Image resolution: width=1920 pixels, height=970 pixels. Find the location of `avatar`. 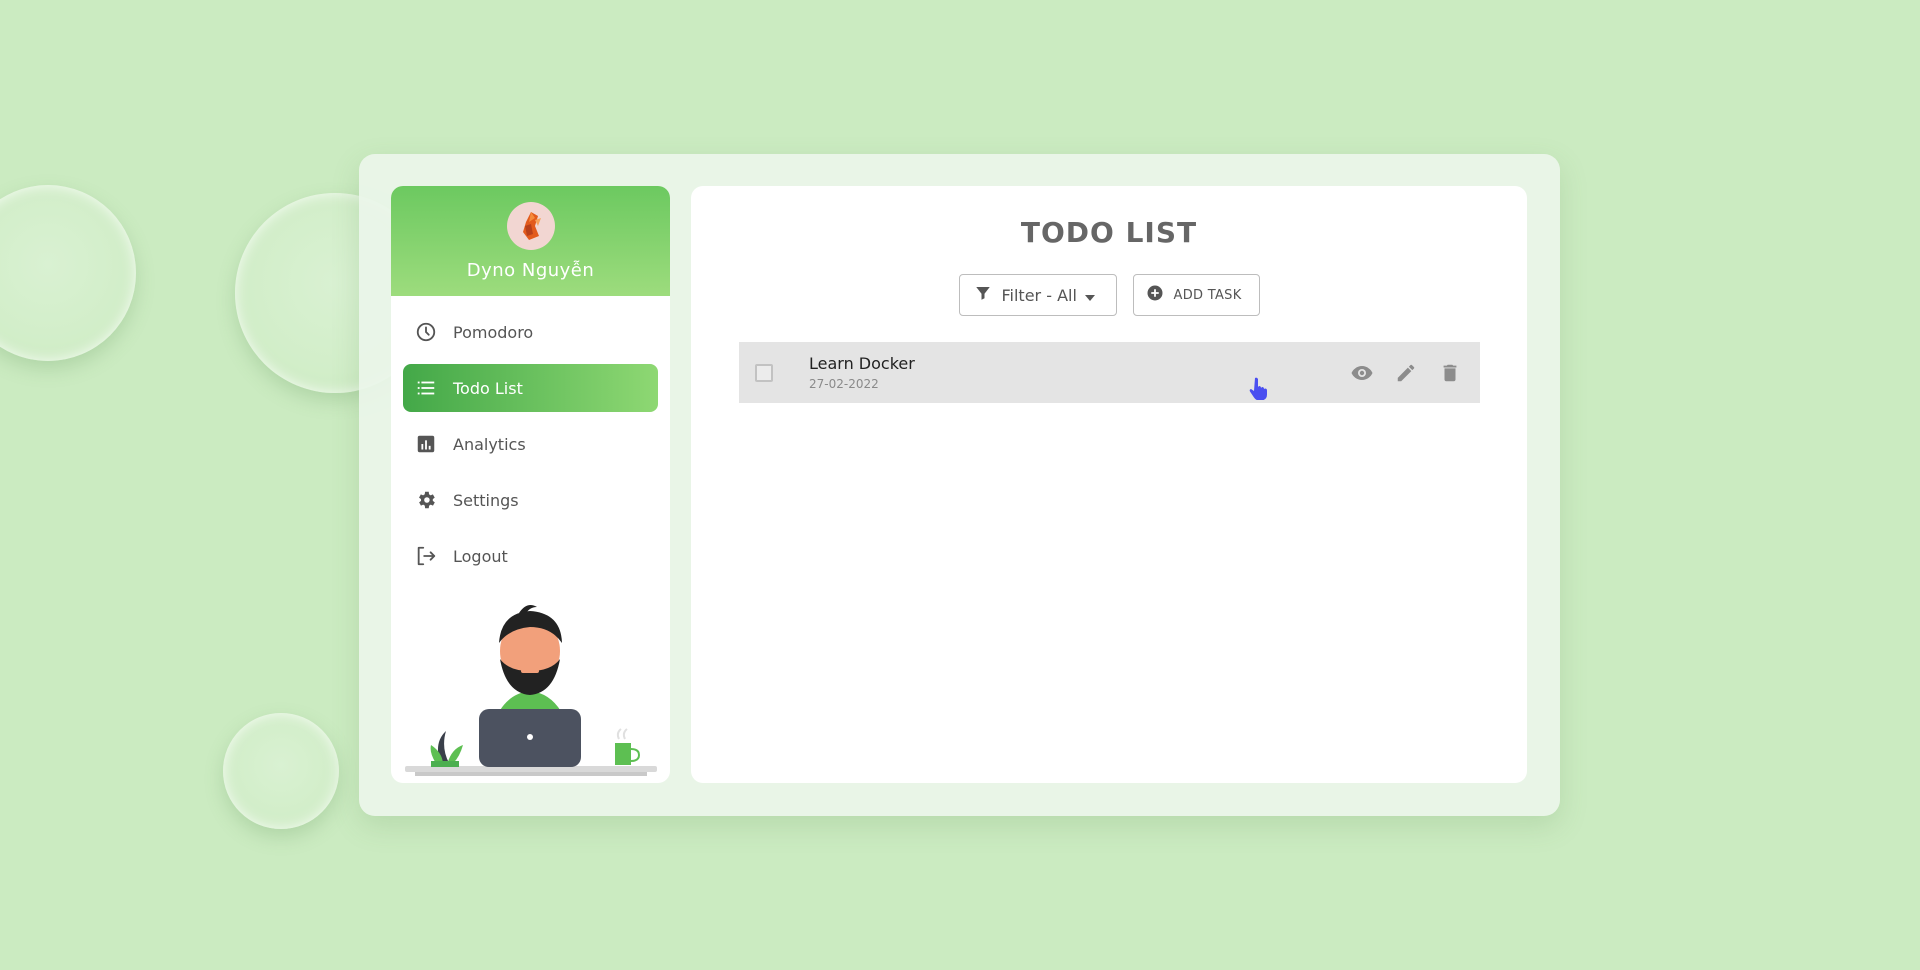

avatar is located at coordinates (530, 226).